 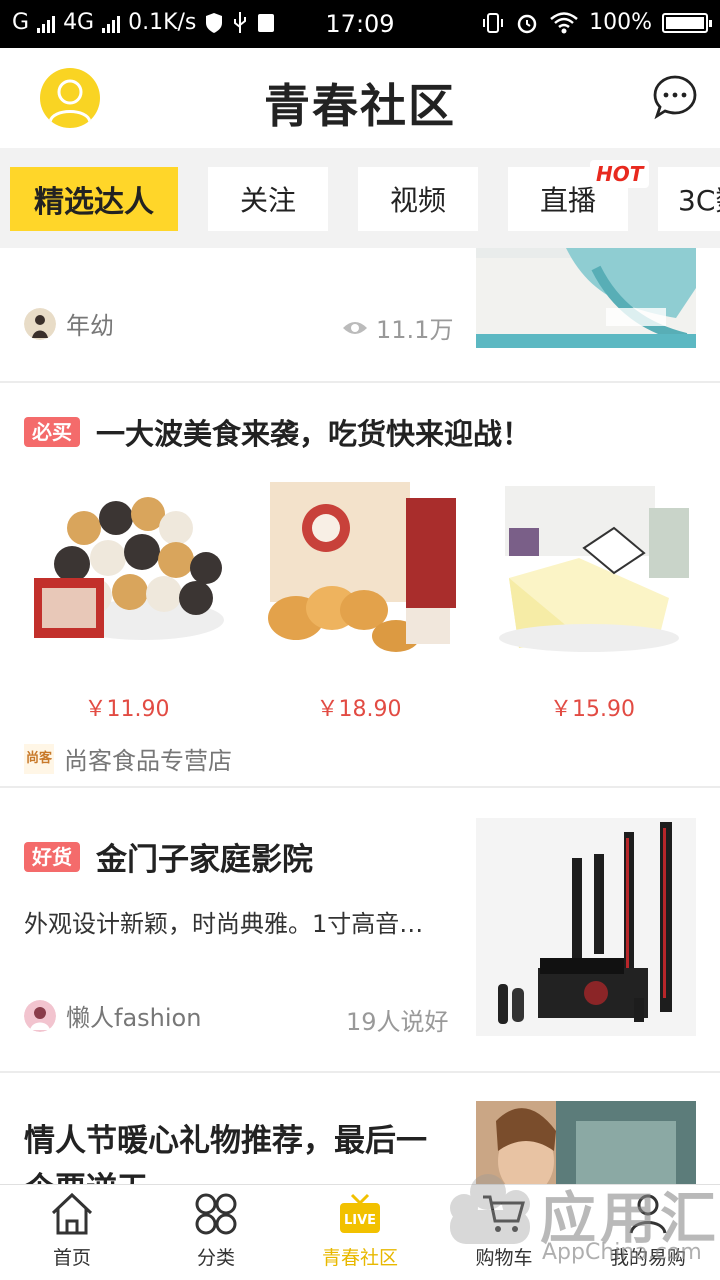 I want to click on watermark-subtext: AppChina.com, so click(x=622, y=1252).